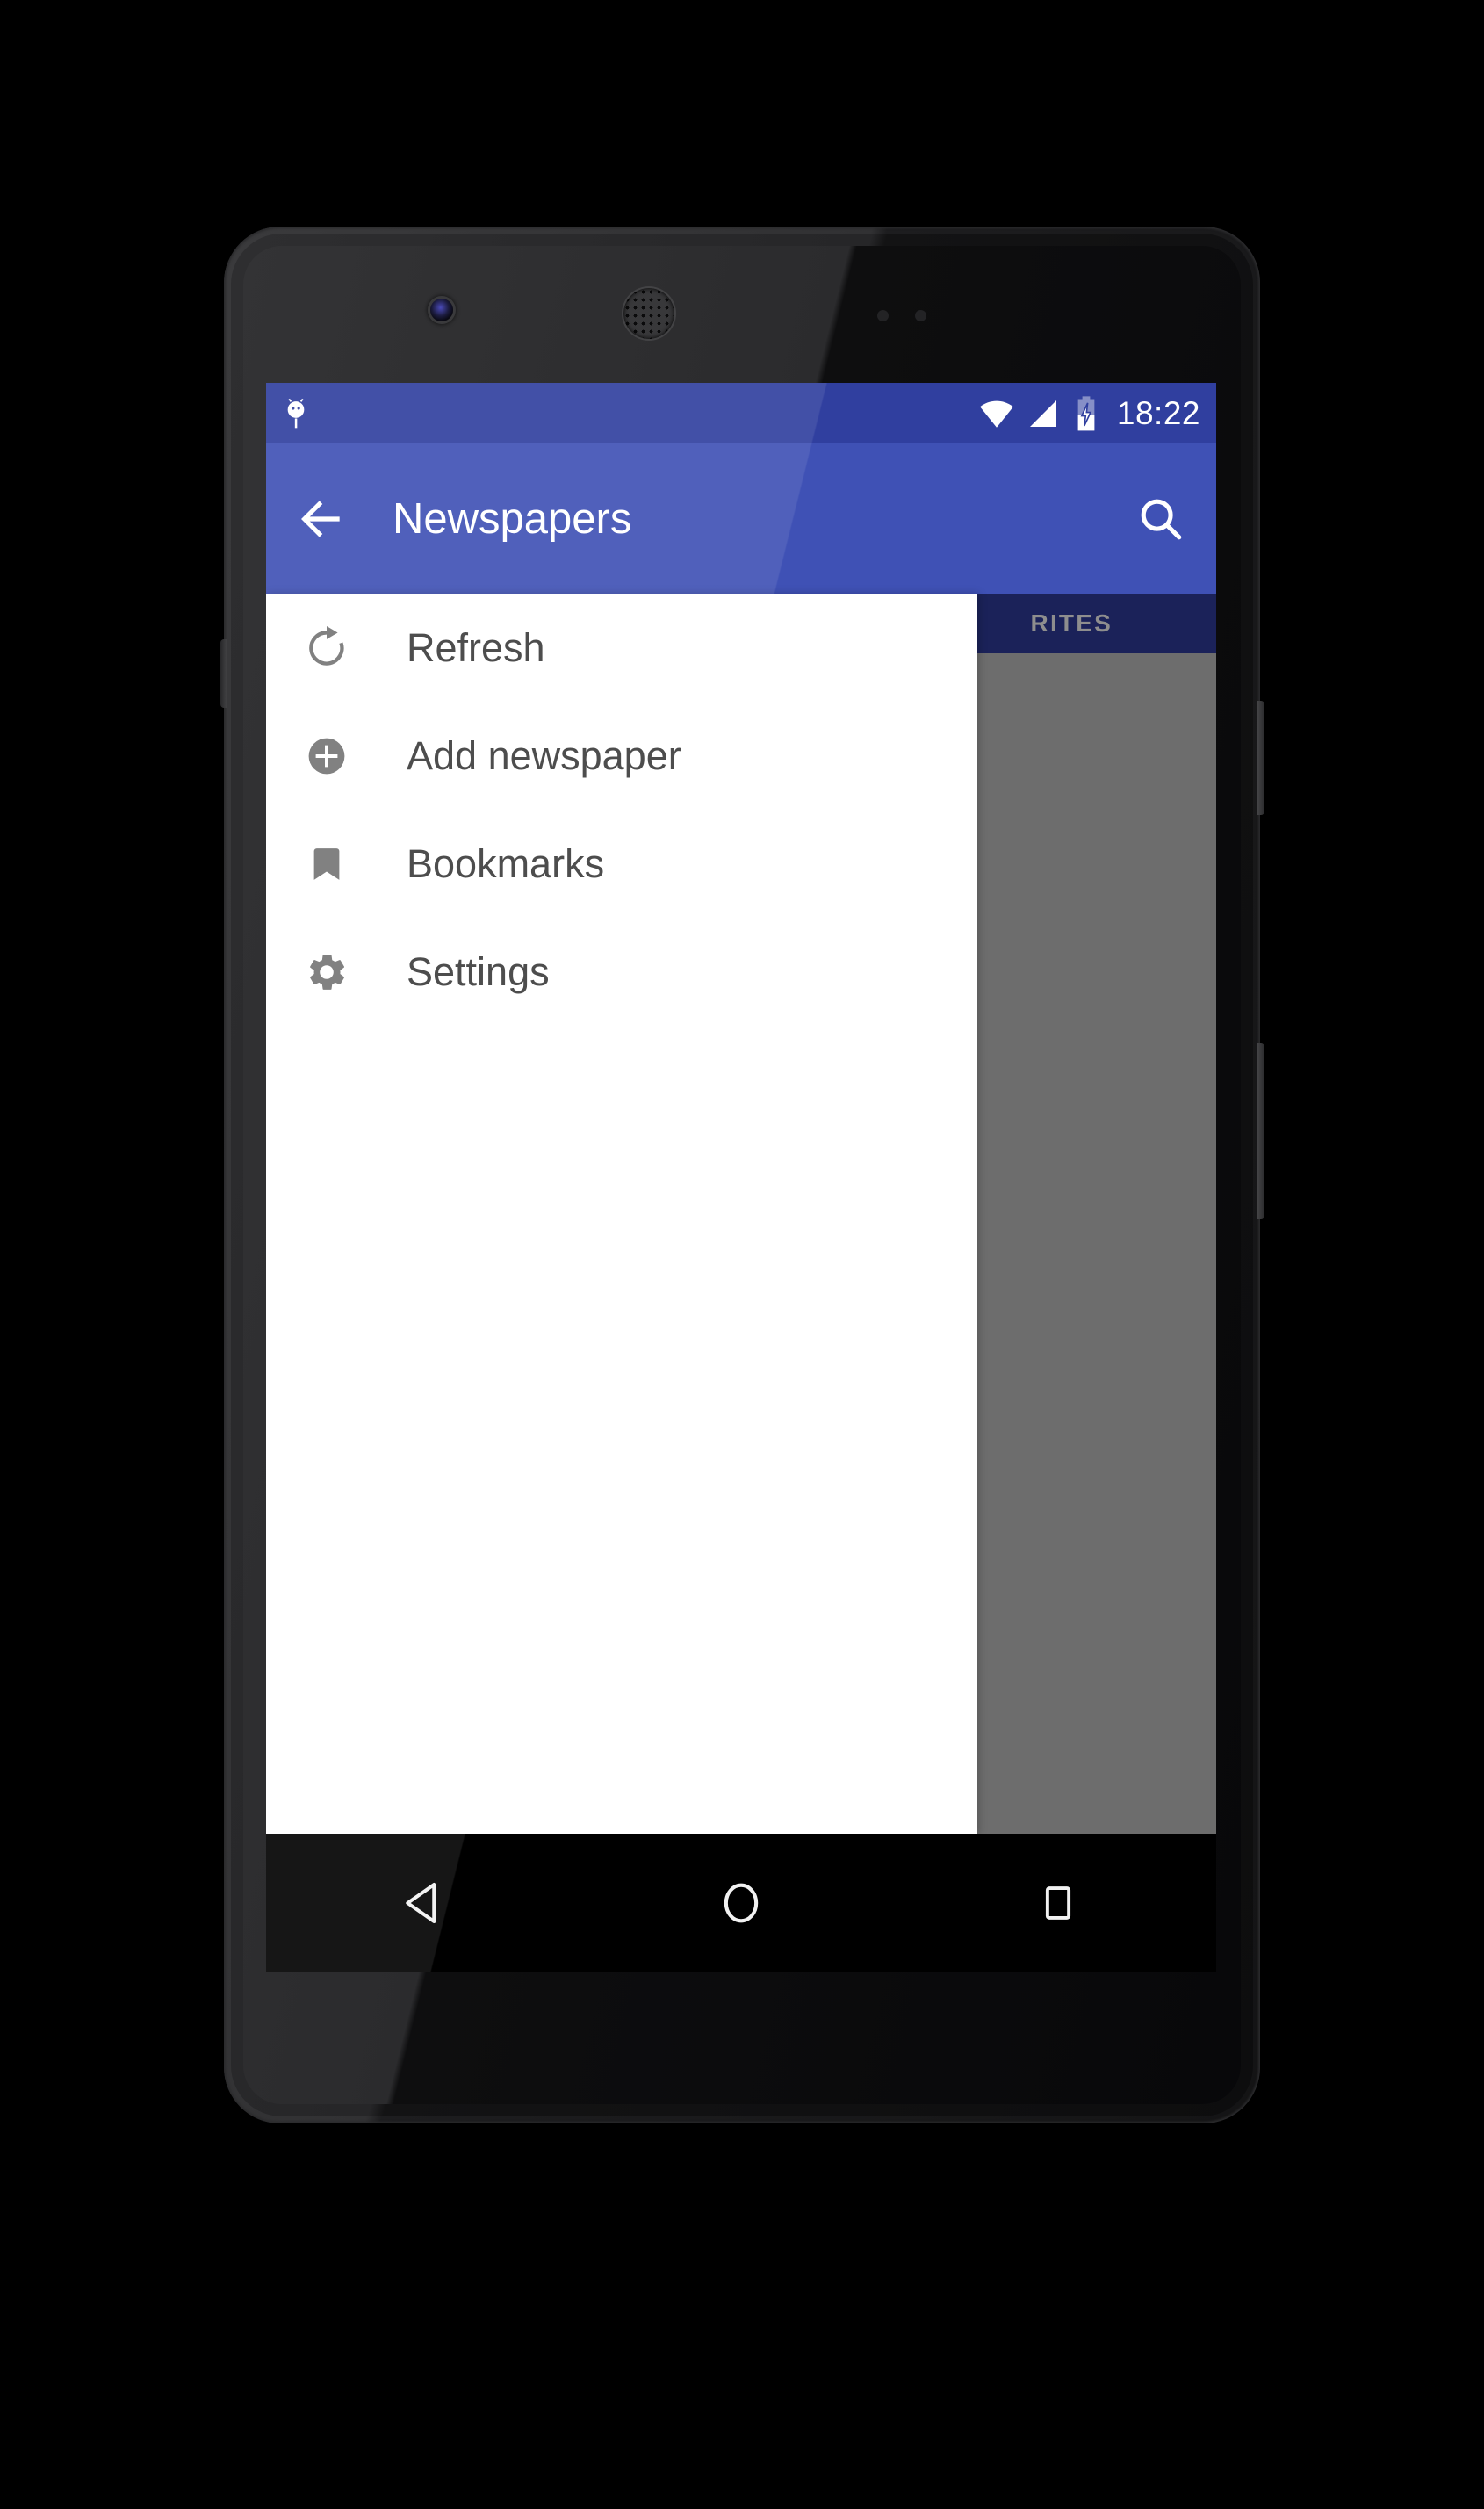 The width and height of the screenshot is (1484, 2509). I want to click on android-debug-bug-icon, so click(296, 413).